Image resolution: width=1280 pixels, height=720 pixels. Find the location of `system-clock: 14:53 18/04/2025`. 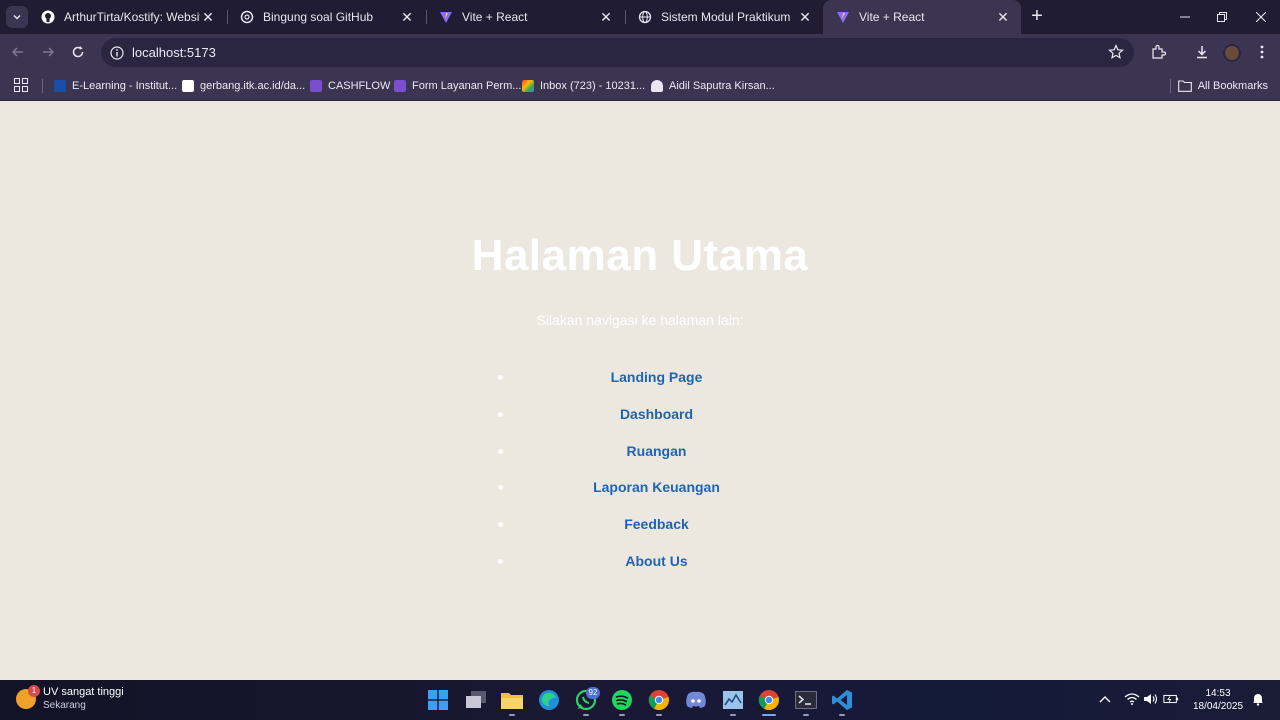

system-clock: 14:53 18/04/2025 is located at coordinates (1218, 700).